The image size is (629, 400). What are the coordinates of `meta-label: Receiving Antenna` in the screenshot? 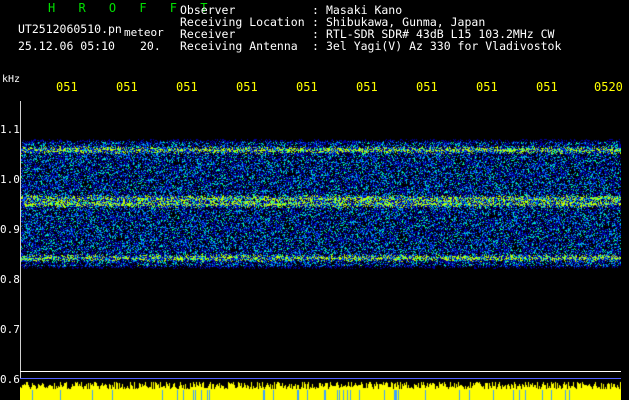 It's located at (239, 46).